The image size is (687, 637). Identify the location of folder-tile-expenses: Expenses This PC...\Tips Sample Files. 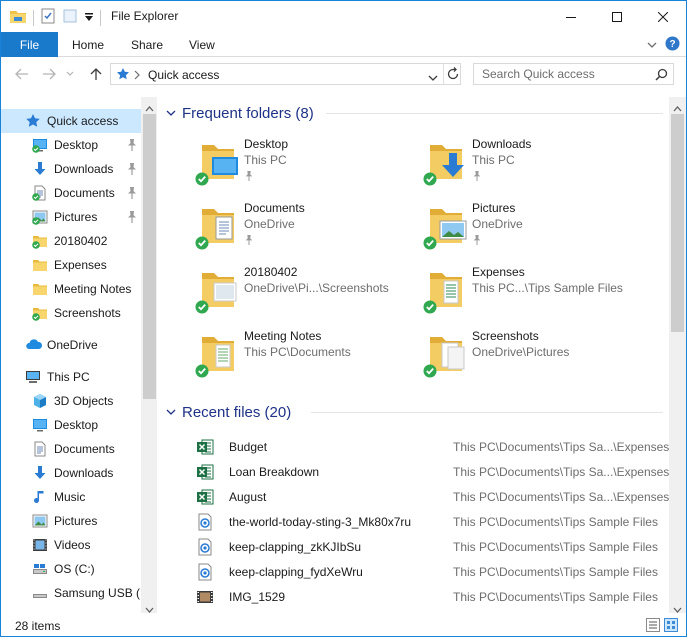
(536, 296).